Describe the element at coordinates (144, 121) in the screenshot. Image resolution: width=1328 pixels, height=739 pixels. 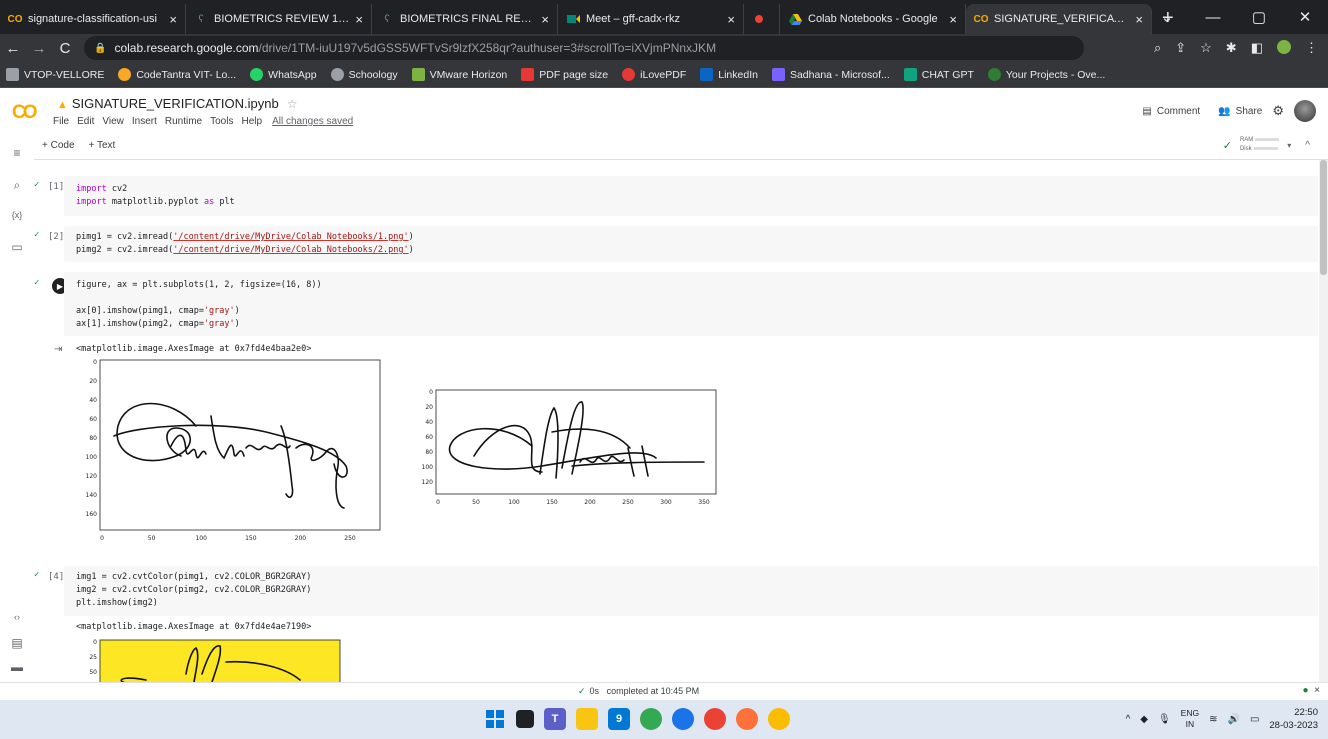
I see `menu-insert: Insert` at that location.